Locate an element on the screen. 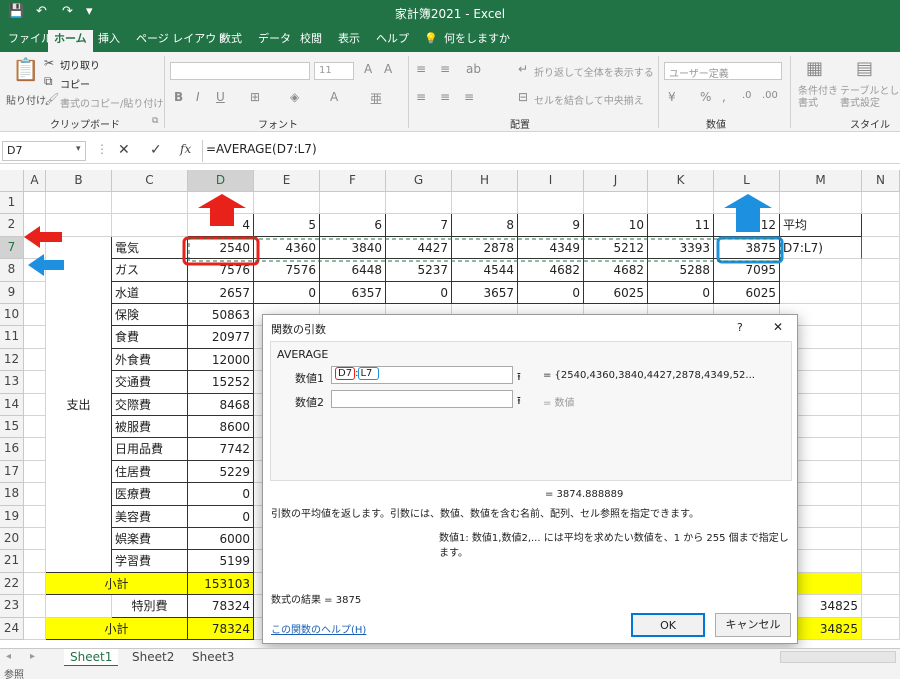 This screenshot has width=900, height=681. category-label: 被服費 is located at coordinates (150, 427).